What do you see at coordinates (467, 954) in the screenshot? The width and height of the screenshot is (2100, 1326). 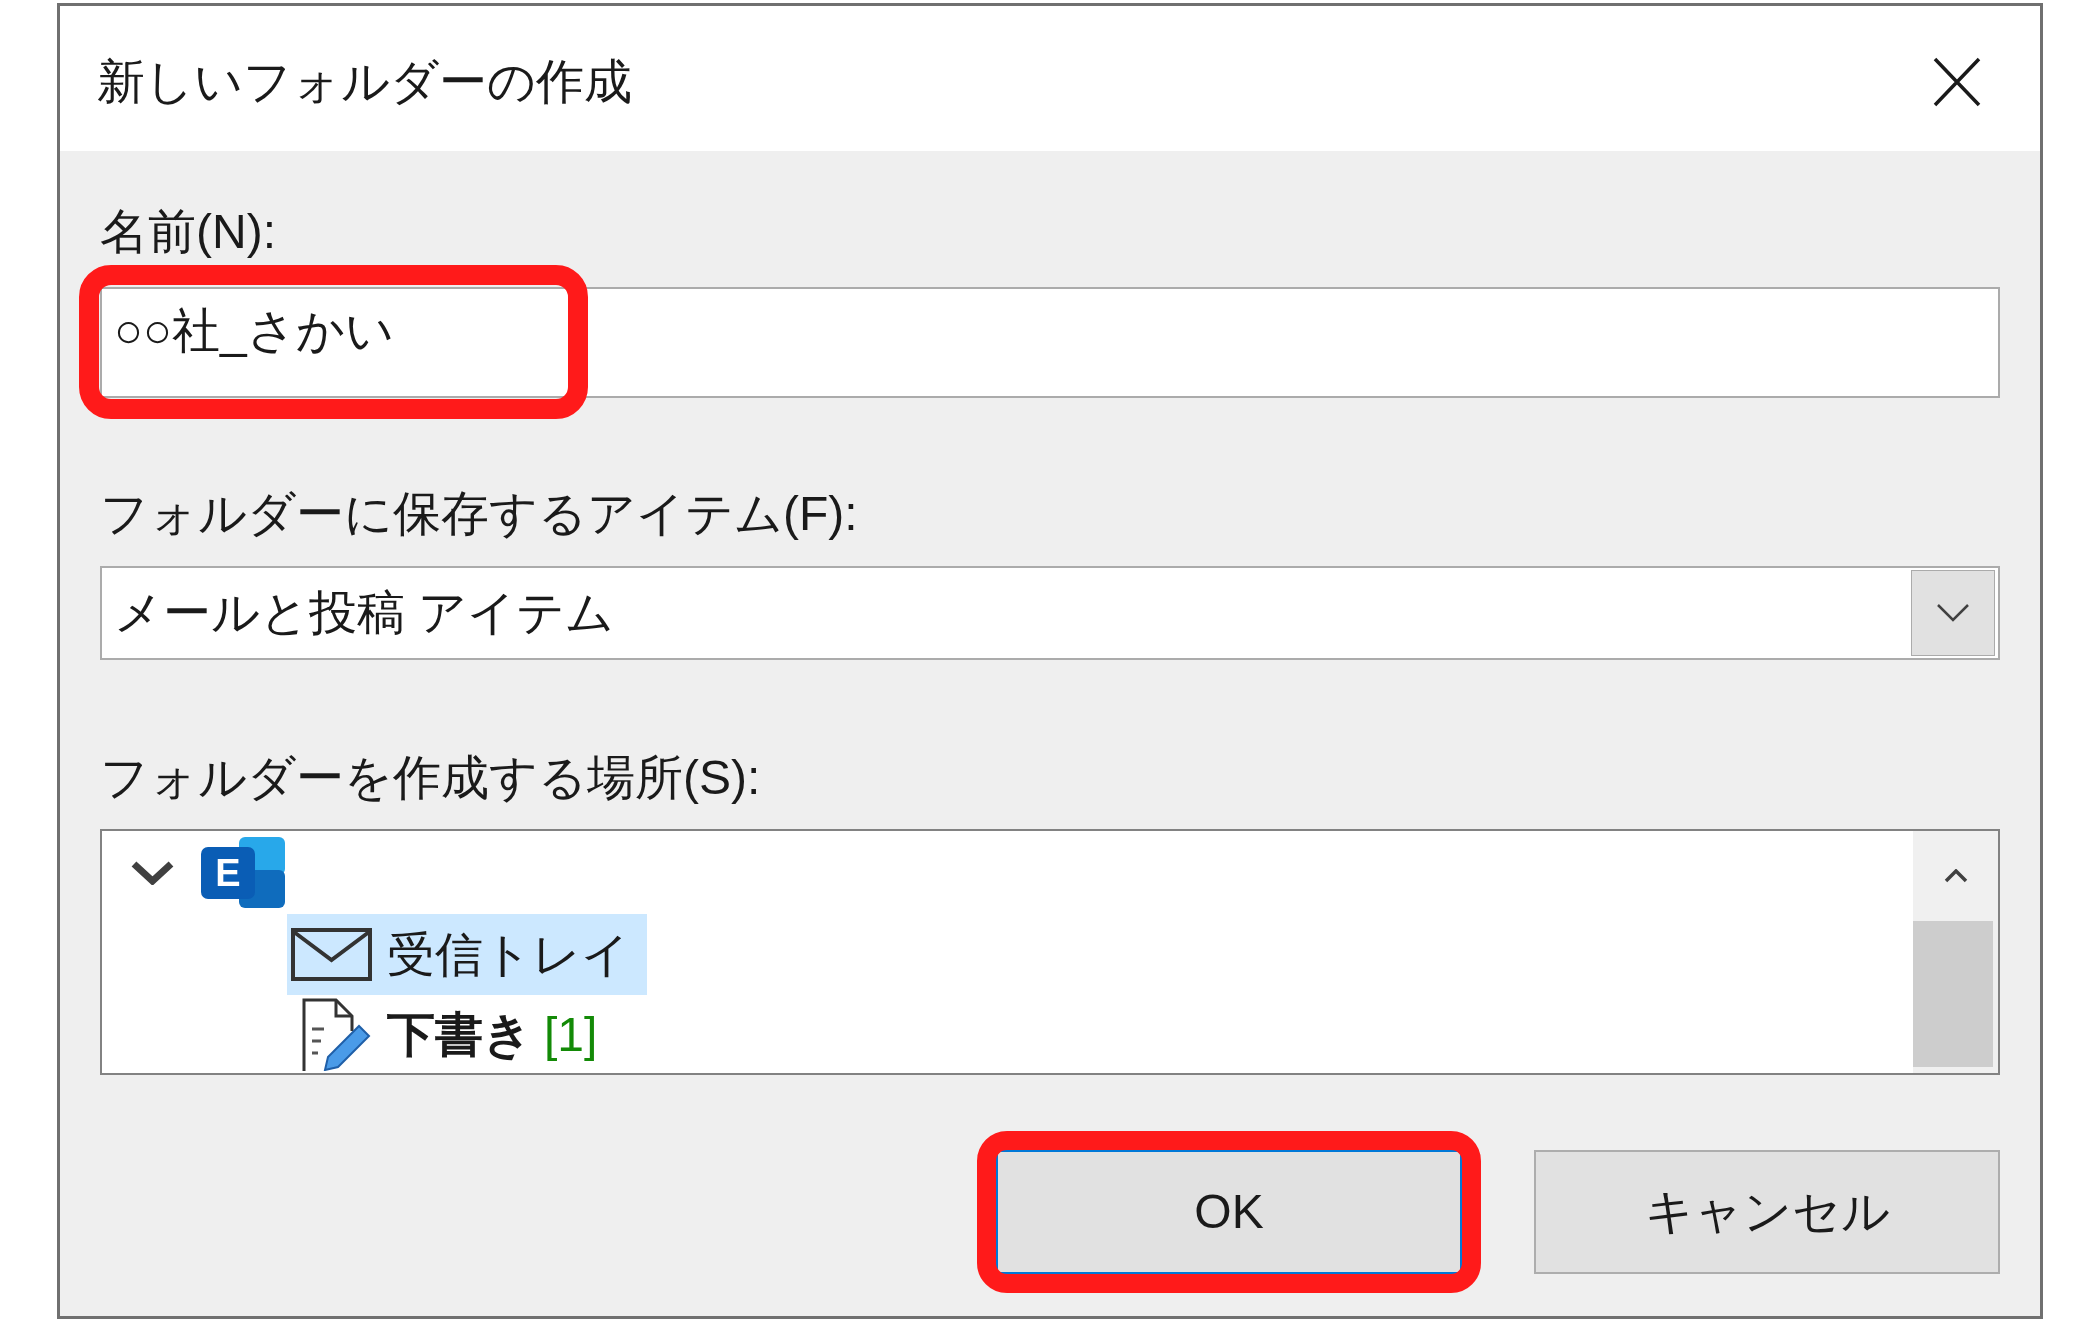 I see `tree-item: 受信トレイ` at bounding box center [467, 954].